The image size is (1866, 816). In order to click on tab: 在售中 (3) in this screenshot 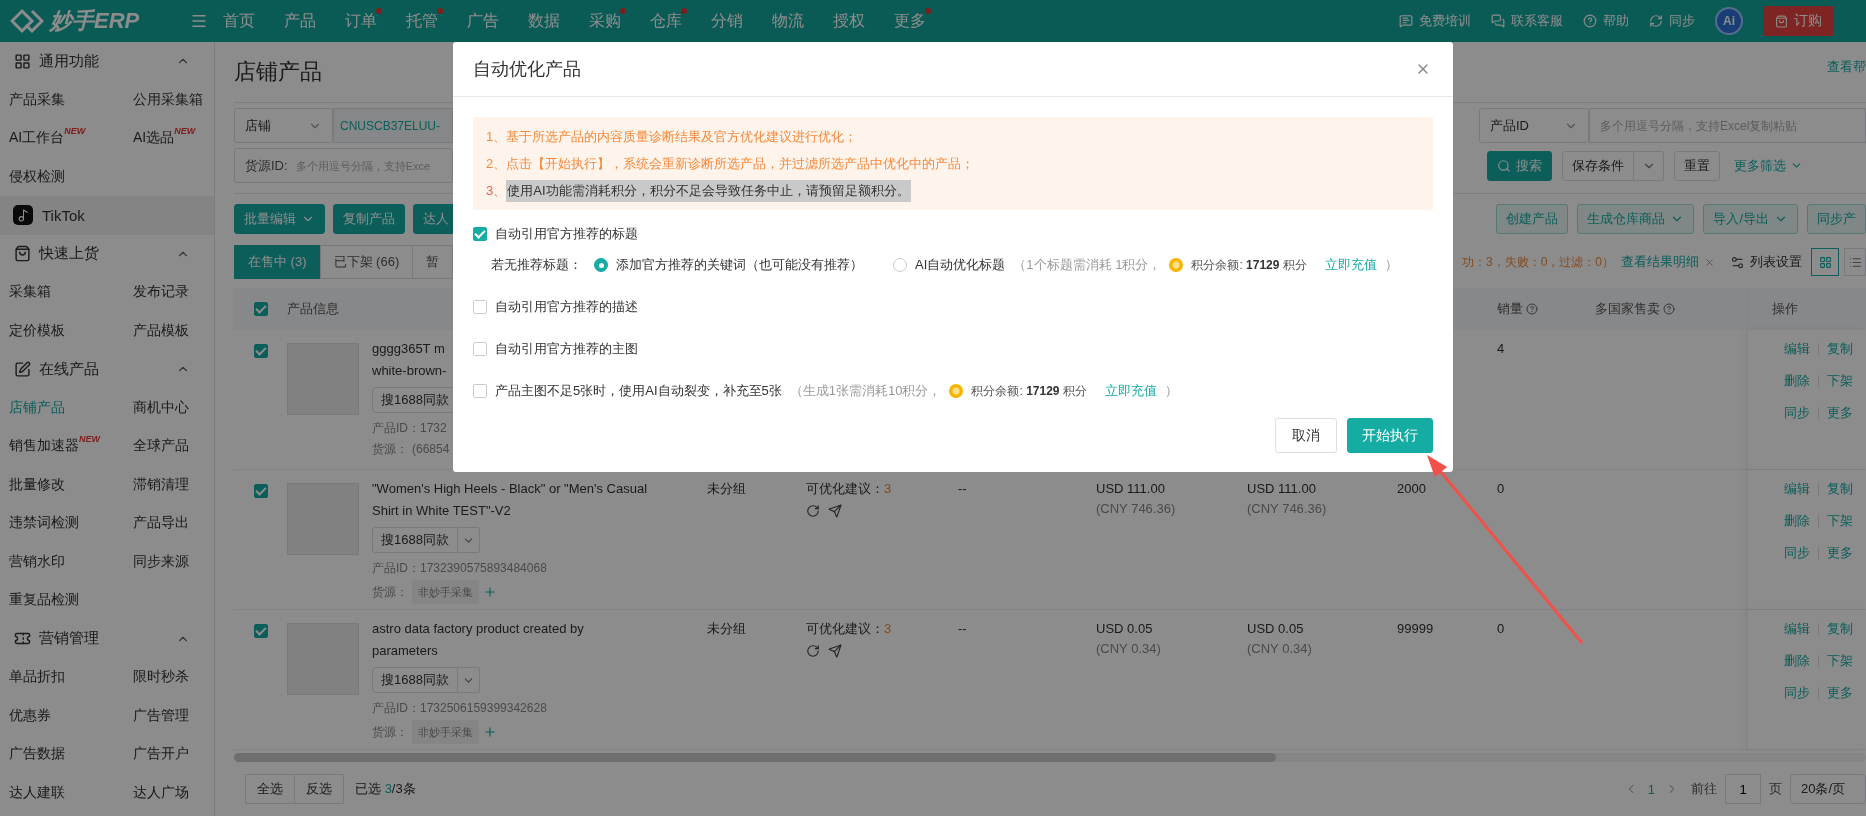, I will do `click(277, 262)`.